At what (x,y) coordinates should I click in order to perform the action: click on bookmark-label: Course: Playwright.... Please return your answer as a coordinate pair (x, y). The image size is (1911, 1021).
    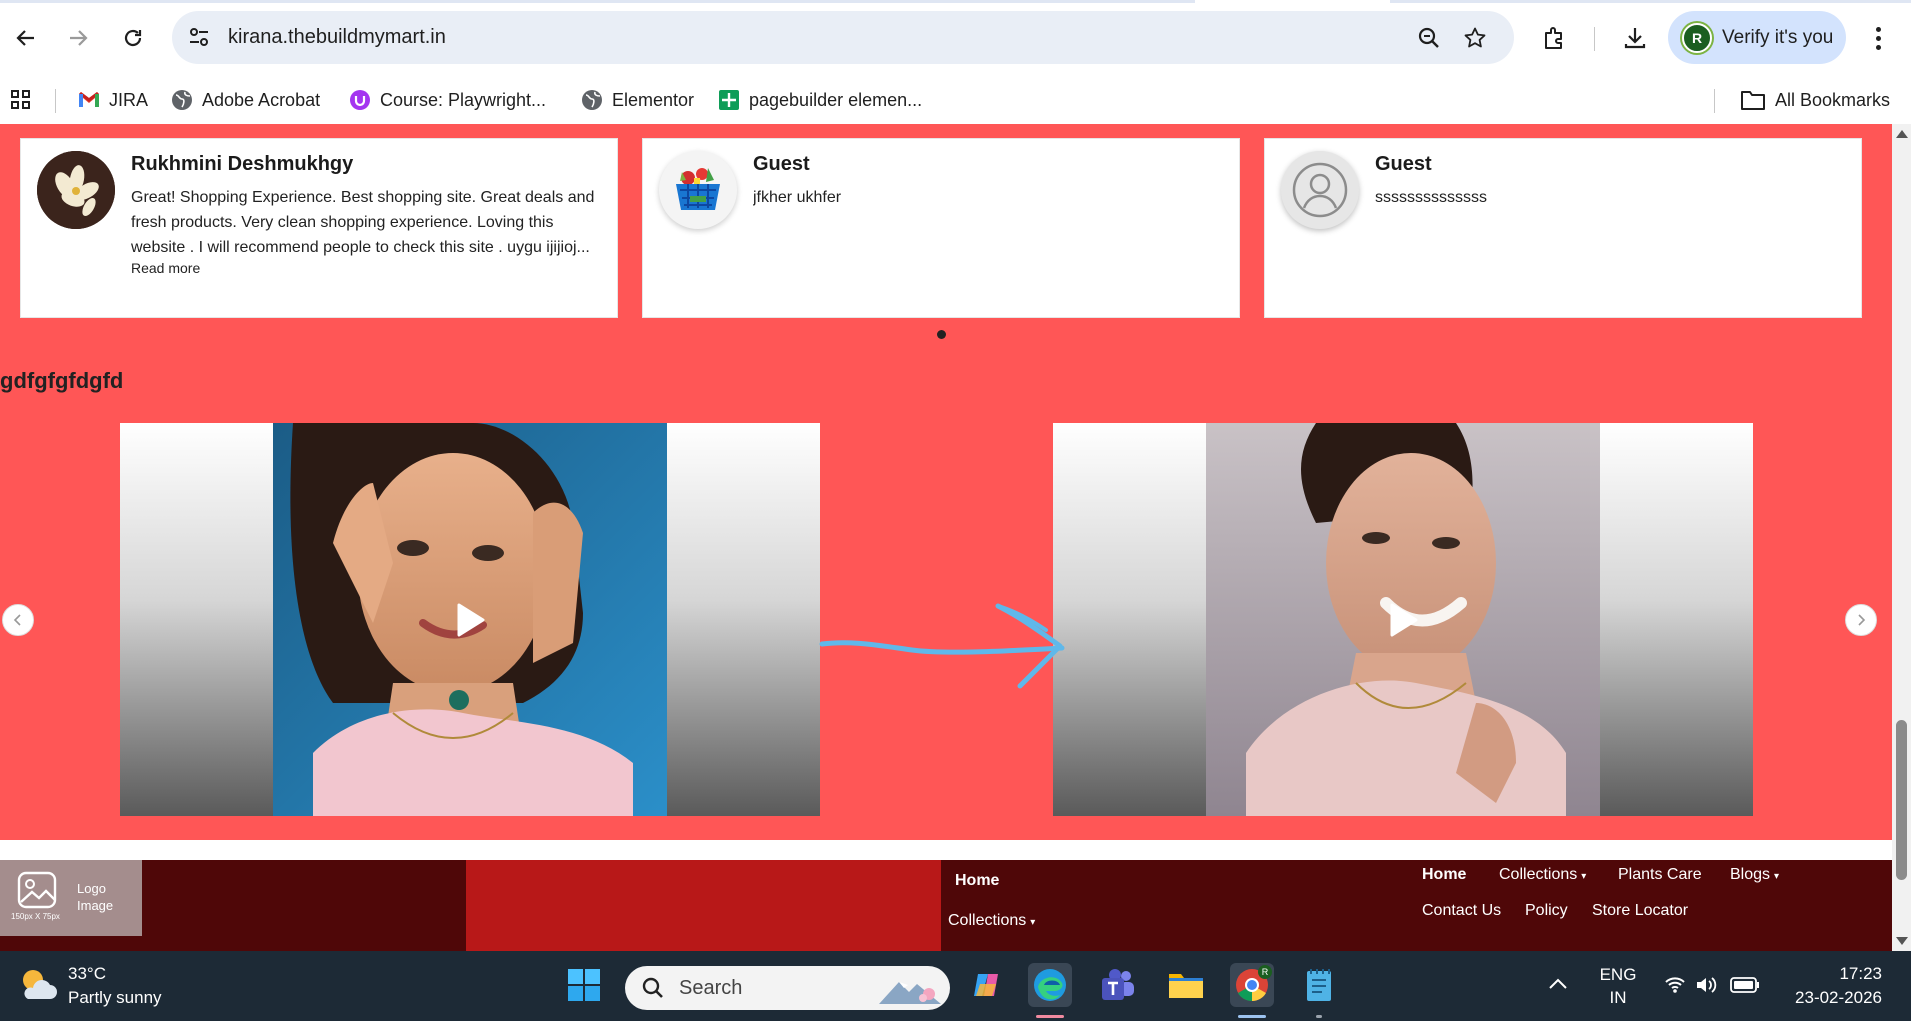
    Looking at the image, I should click on (463, 99).